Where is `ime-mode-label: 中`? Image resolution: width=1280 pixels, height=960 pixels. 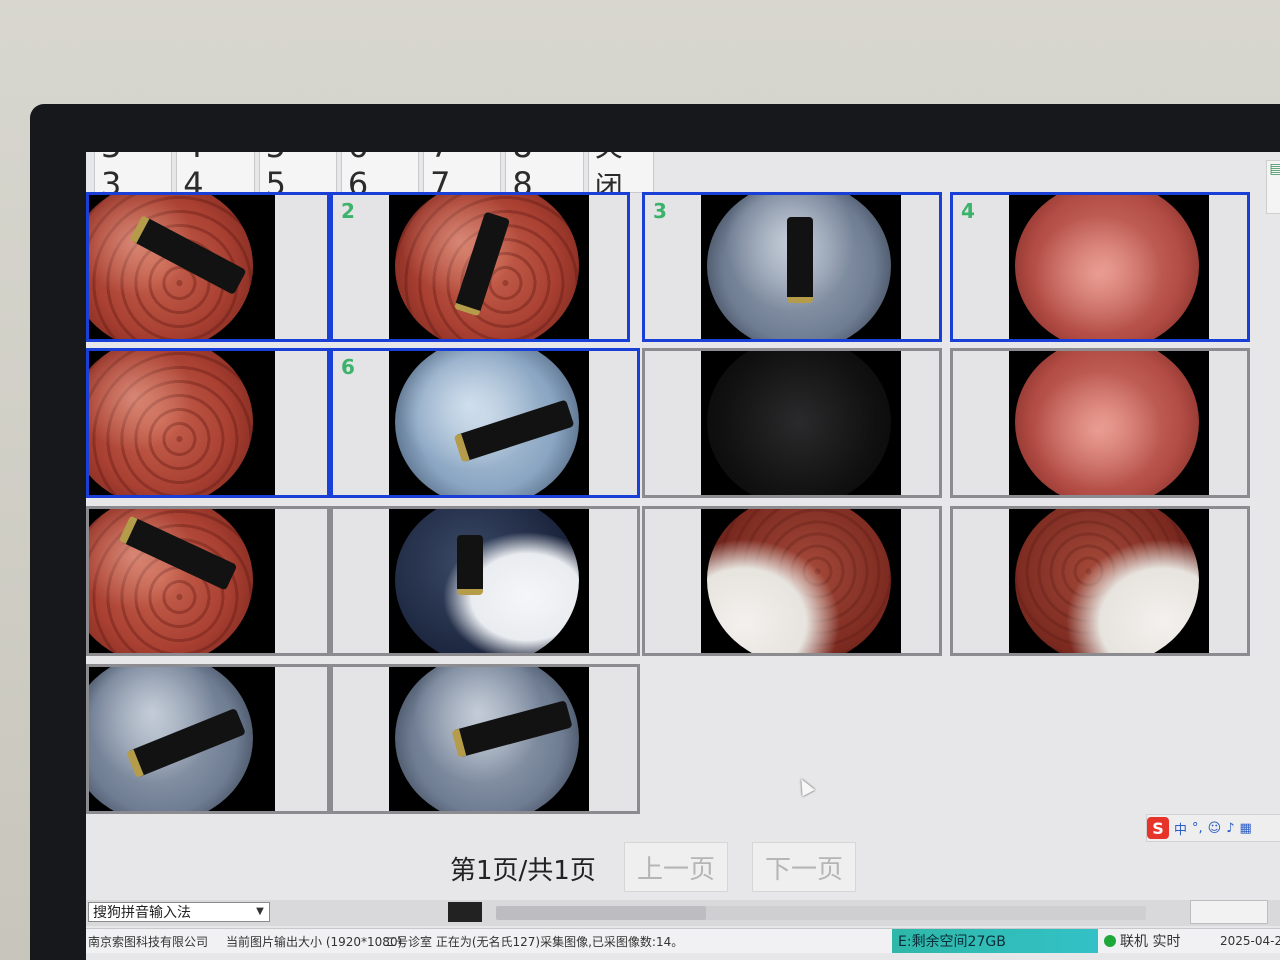
ime-mode-label: 中 is located at coordinates (1180, 828).